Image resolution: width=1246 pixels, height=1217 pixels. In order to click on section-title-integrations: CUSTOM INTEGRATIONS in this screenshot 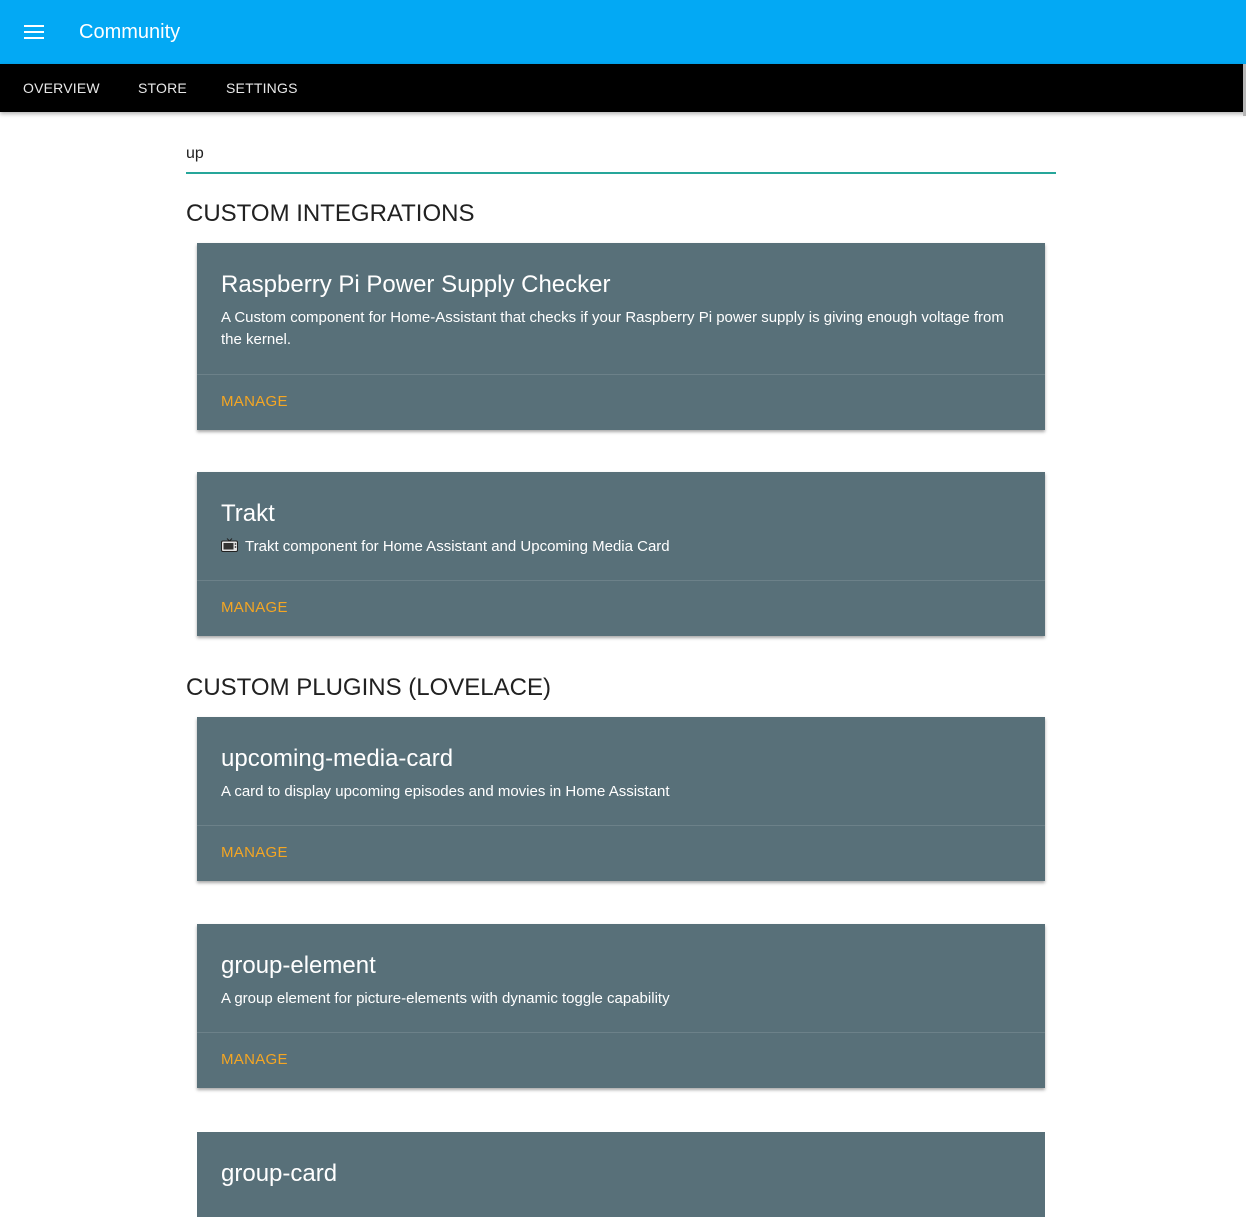, I will do `click(330, 213)`.